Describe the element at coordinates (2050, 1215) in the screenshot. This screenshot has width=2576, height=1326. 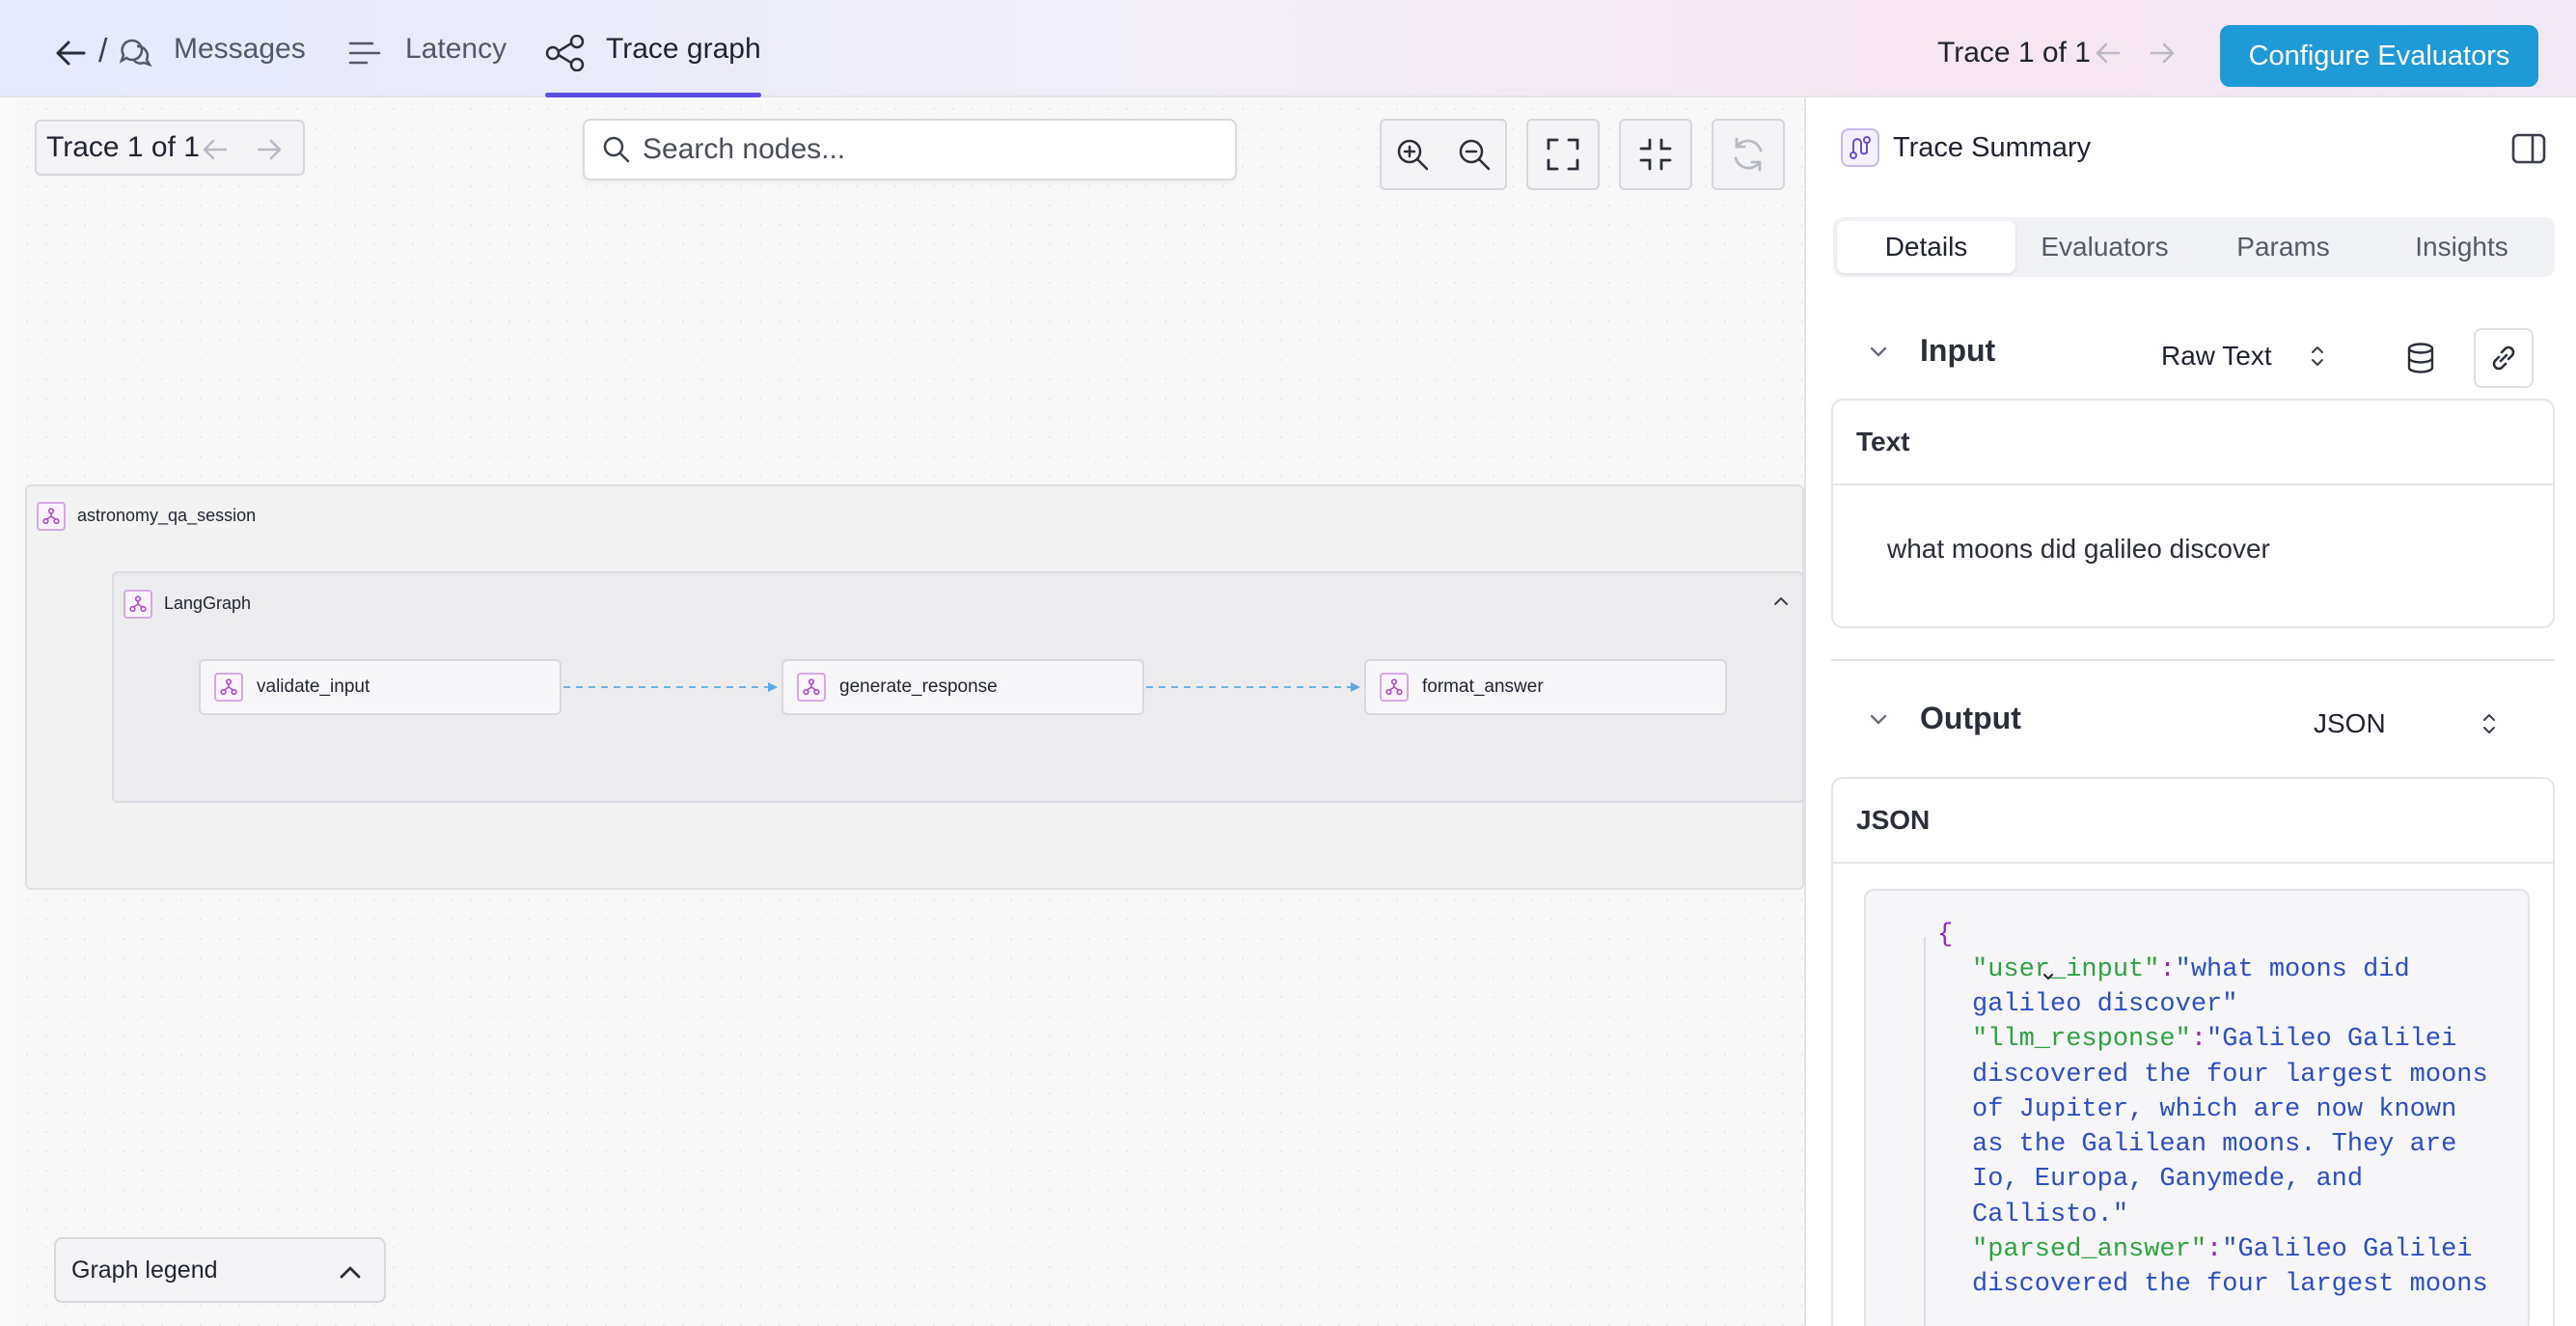
I see `json-value: Callisto."` at that location.